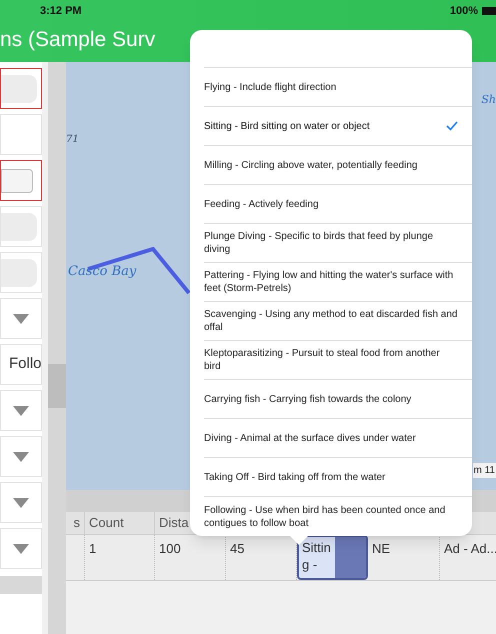 Image resolution: width=496 pixels, height=634 pixels. What do you see at coordinates (332, 557) in the screenshot?
I see `cell-editor: Sitting -` at bounding box center [332, 557].